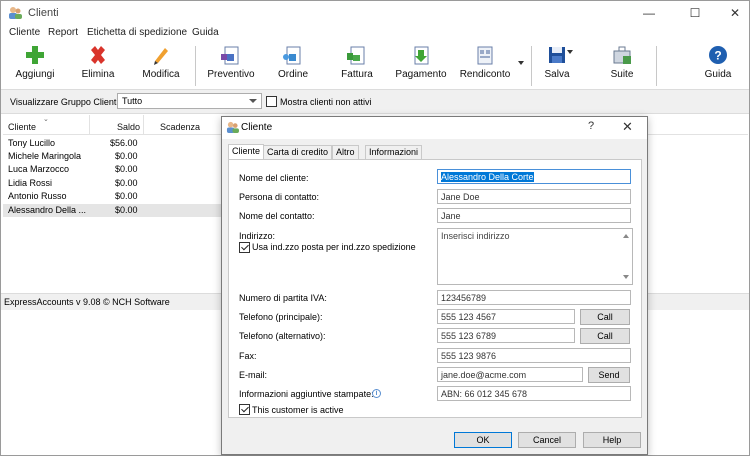  What do you see at coordinates (506, 335) in the screenshot?
I see `phone-alt-field: 555 123 6789` at bounding box center [506, 335].